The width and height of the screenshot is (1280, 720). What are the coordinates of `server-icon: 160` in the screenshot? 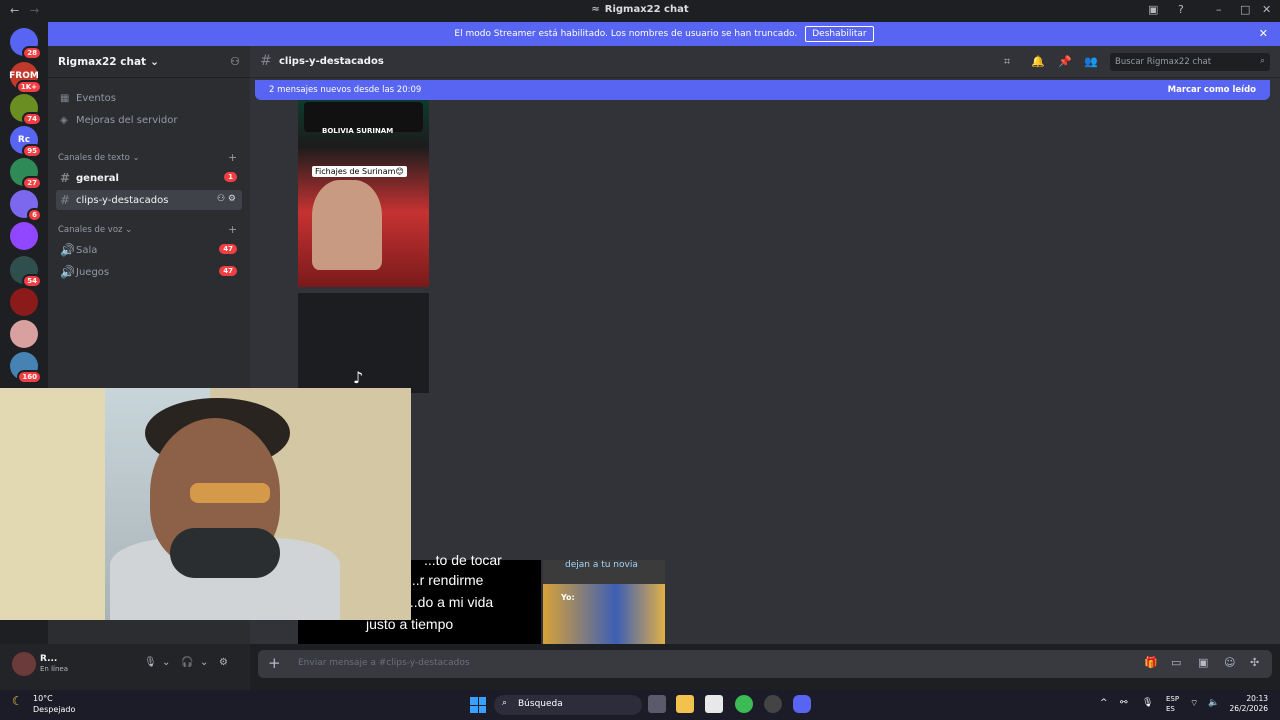 It's located at (26, 368).